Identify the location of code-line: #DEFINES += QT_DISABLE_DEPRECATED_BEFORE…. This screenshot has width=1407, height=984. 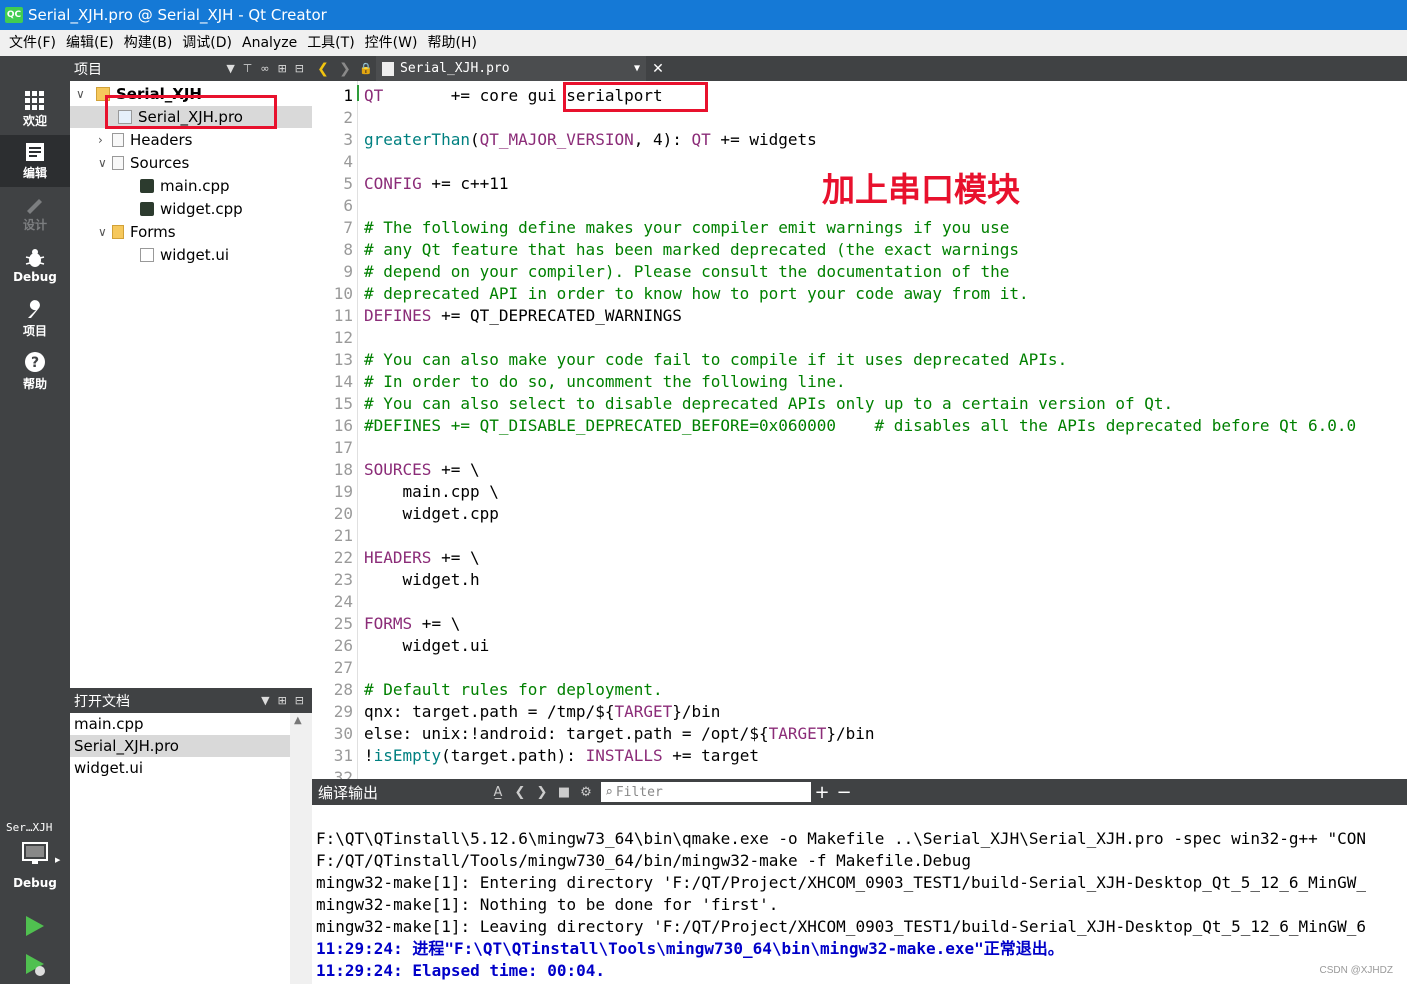
(860, 426).